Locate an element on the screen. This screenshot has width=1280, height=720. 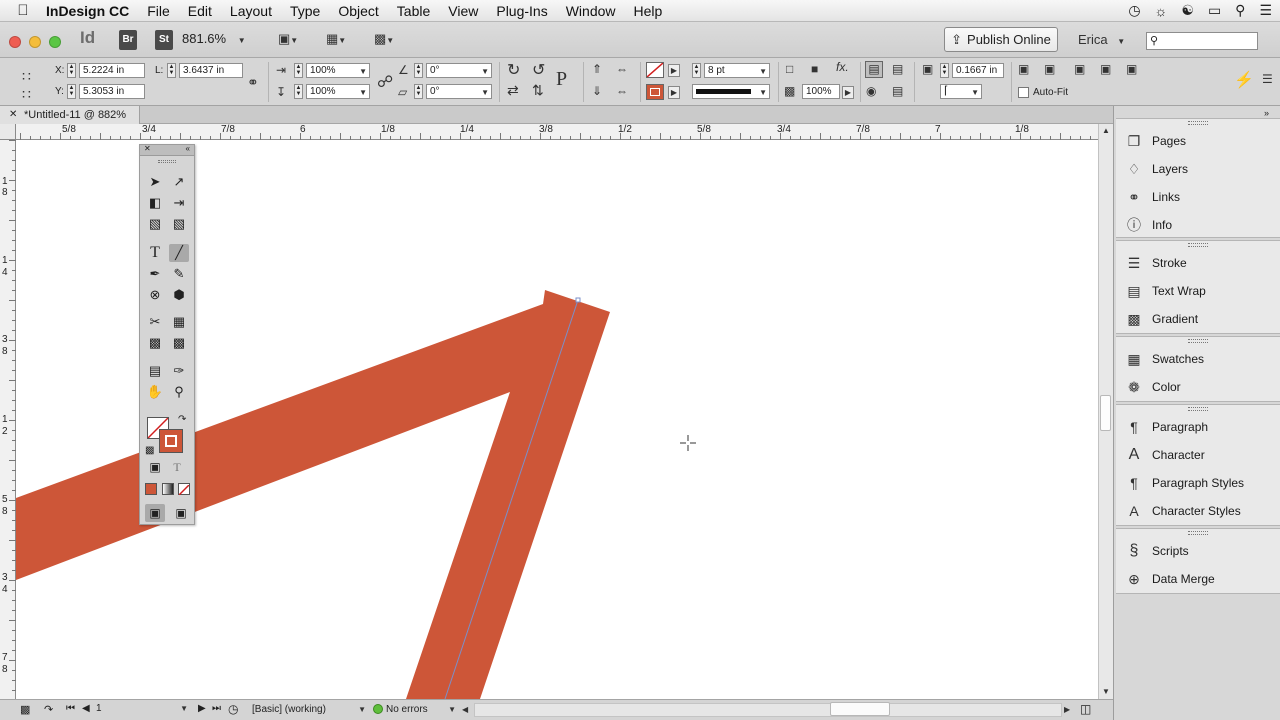
document-view-icon: ▩ is located at coordinates (25, 709).